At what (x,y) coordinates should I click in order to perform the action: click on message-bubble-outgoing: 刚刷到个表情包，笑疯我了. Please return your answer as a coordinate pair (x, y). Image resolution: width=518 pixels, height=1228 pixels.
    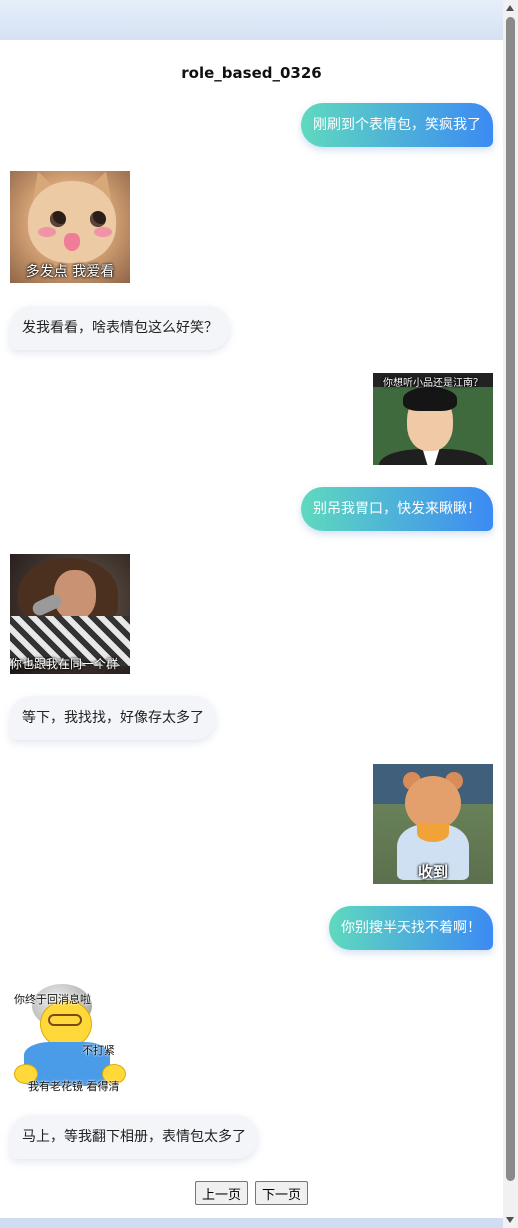
    Looking at the image, I should click on (397, 125).